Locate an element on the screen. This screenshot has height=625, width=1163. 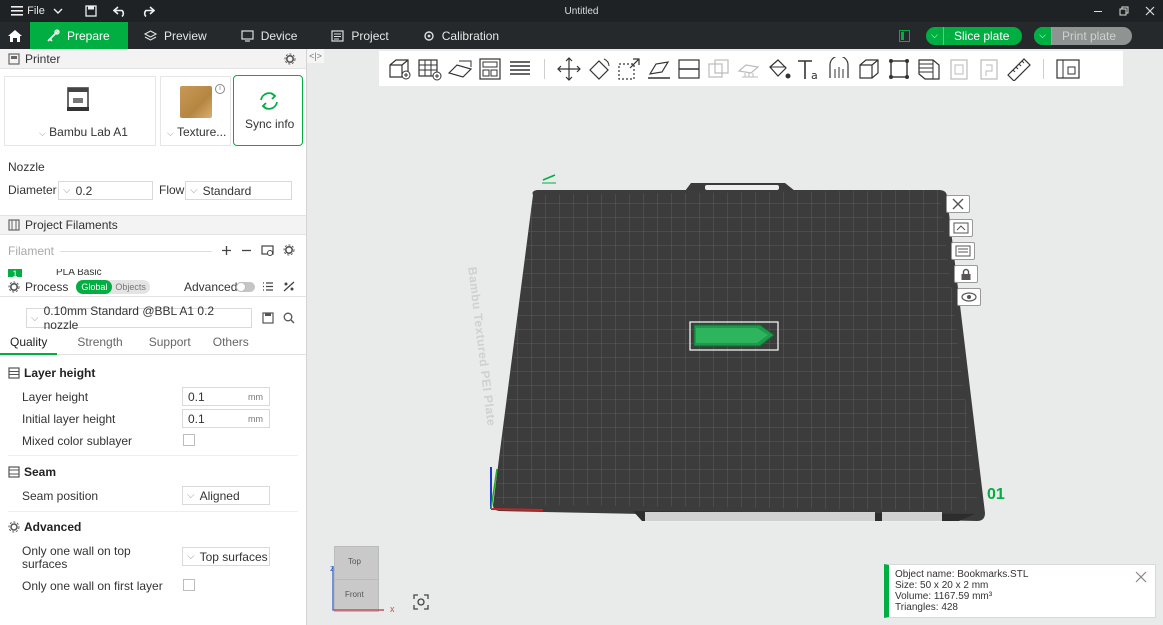
objects-toggle-option: Objects is located at coordinates (130, 287).